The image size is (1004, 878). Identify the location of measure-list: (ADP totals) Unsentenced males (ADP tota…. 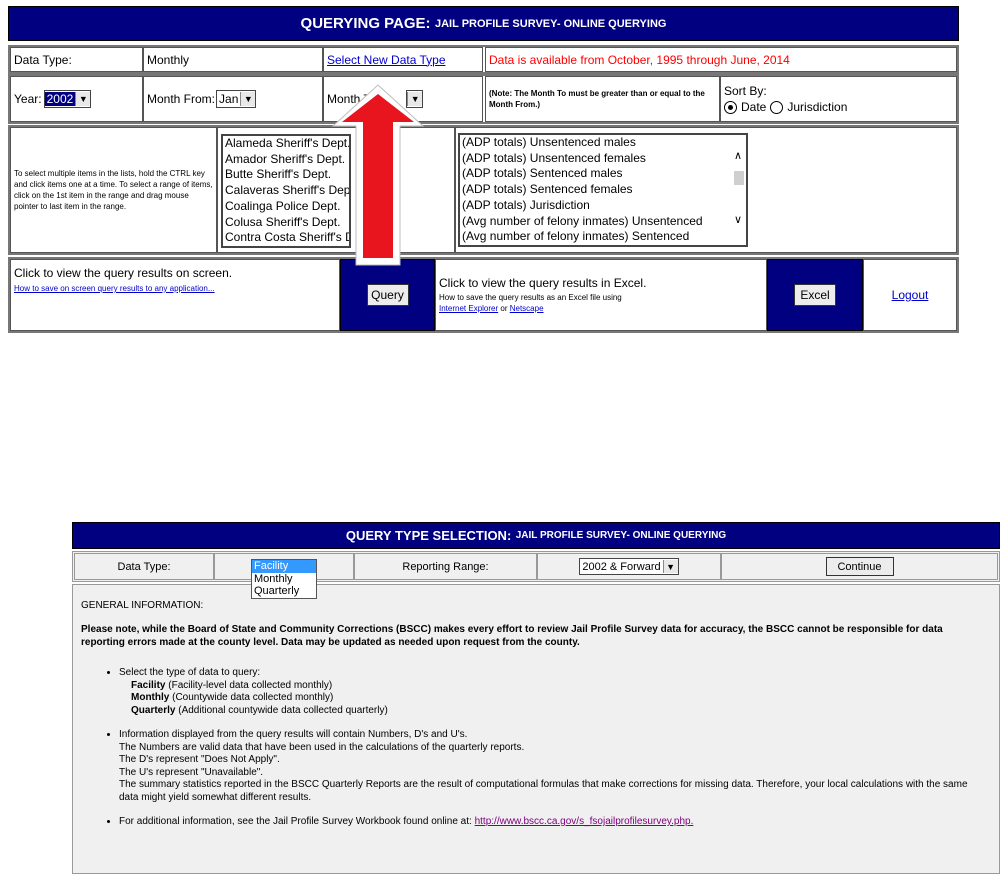
(603, 190).